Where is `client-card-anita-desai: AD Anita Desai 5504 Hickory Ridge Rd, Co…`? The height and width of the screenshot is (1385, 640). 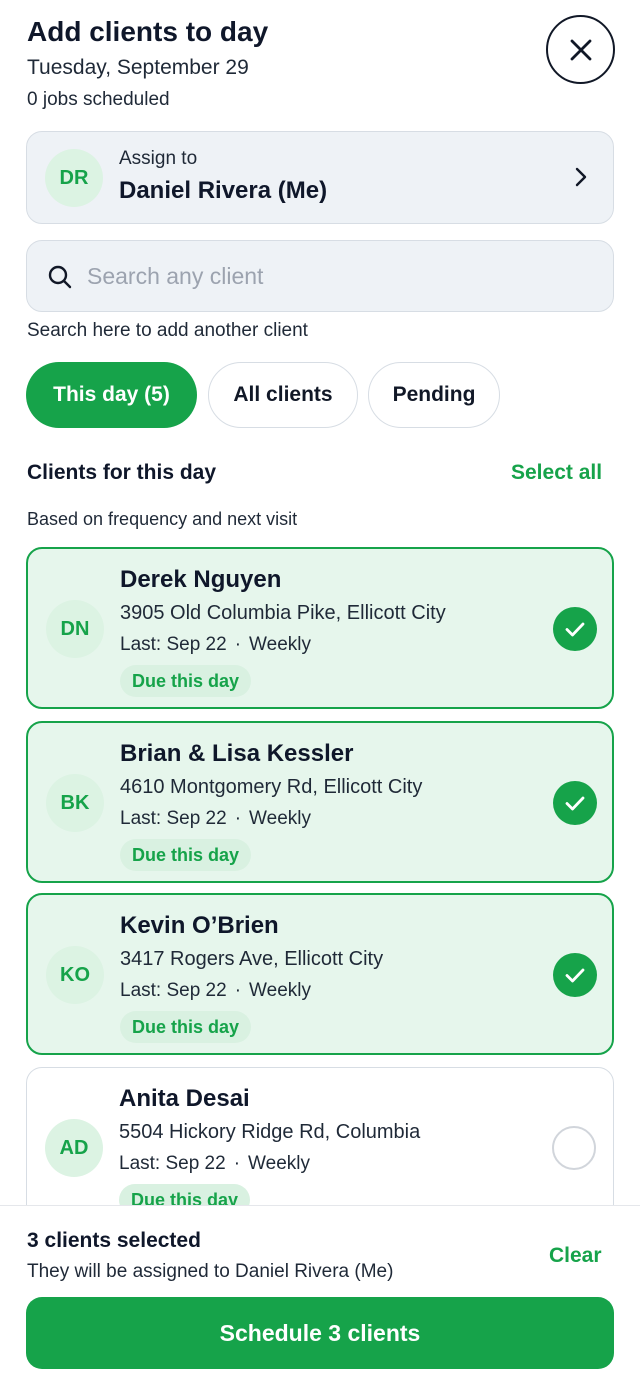 client-card-anita-desai: AD Anita Desai 5504 Hickory Ridge Rd, Co… is located at coordinates (320, 1136).